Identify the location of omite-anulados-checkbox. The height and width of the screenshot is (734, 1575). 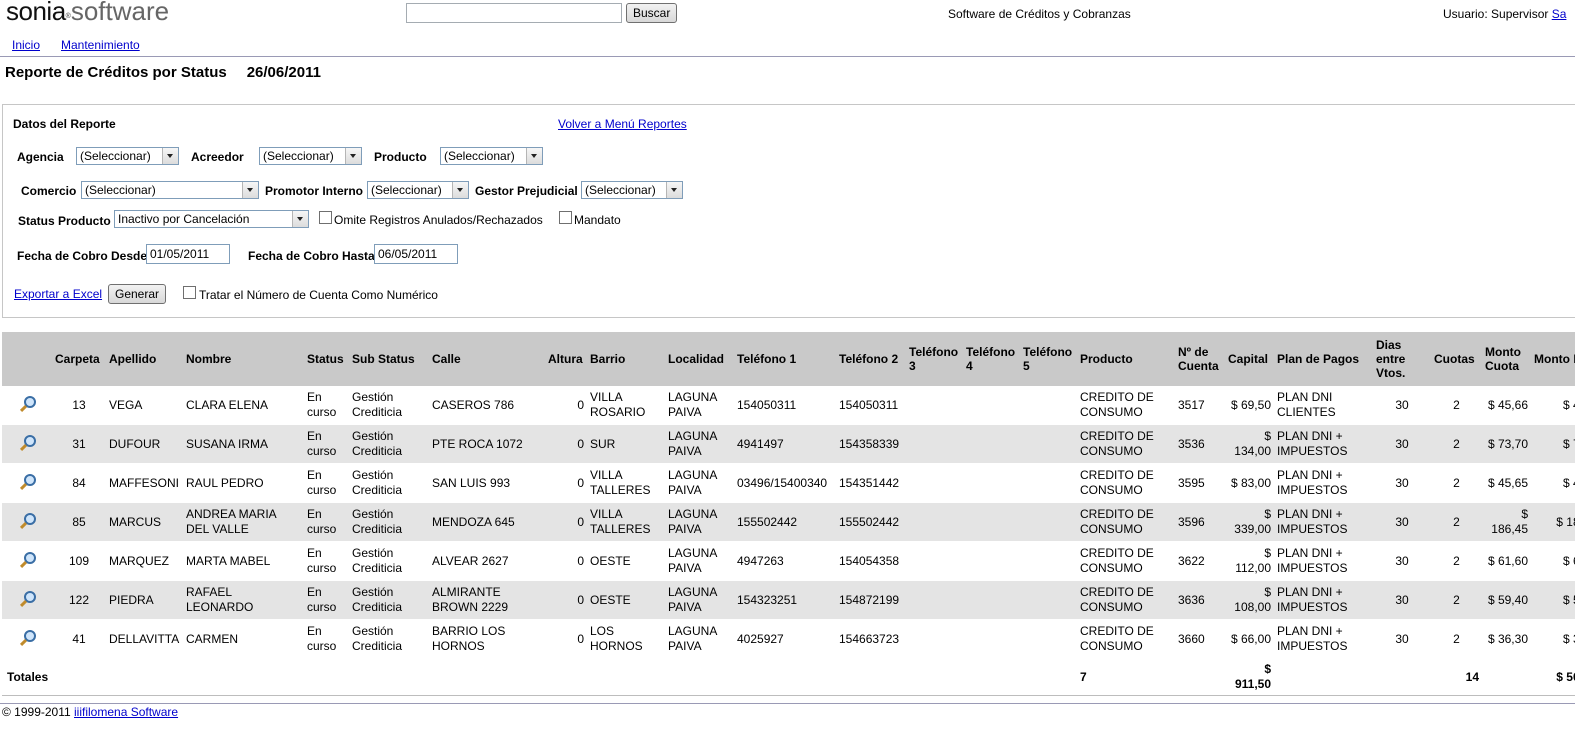
(325, 217).